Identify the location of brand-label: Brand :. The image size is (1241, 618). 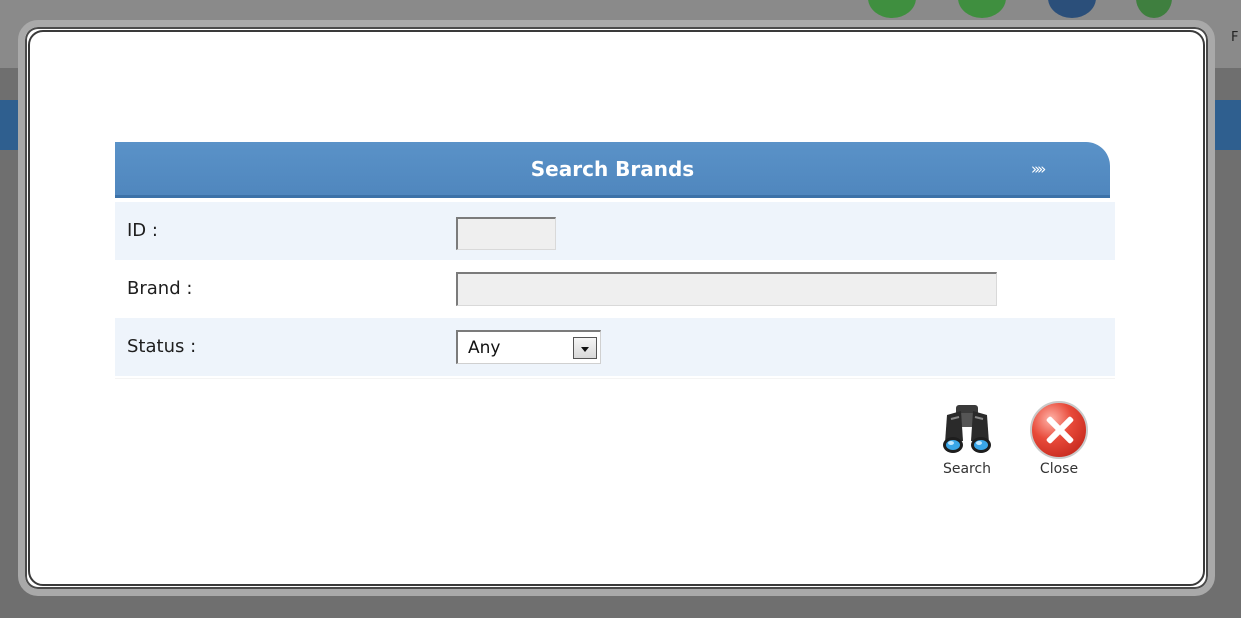
(160, 288).